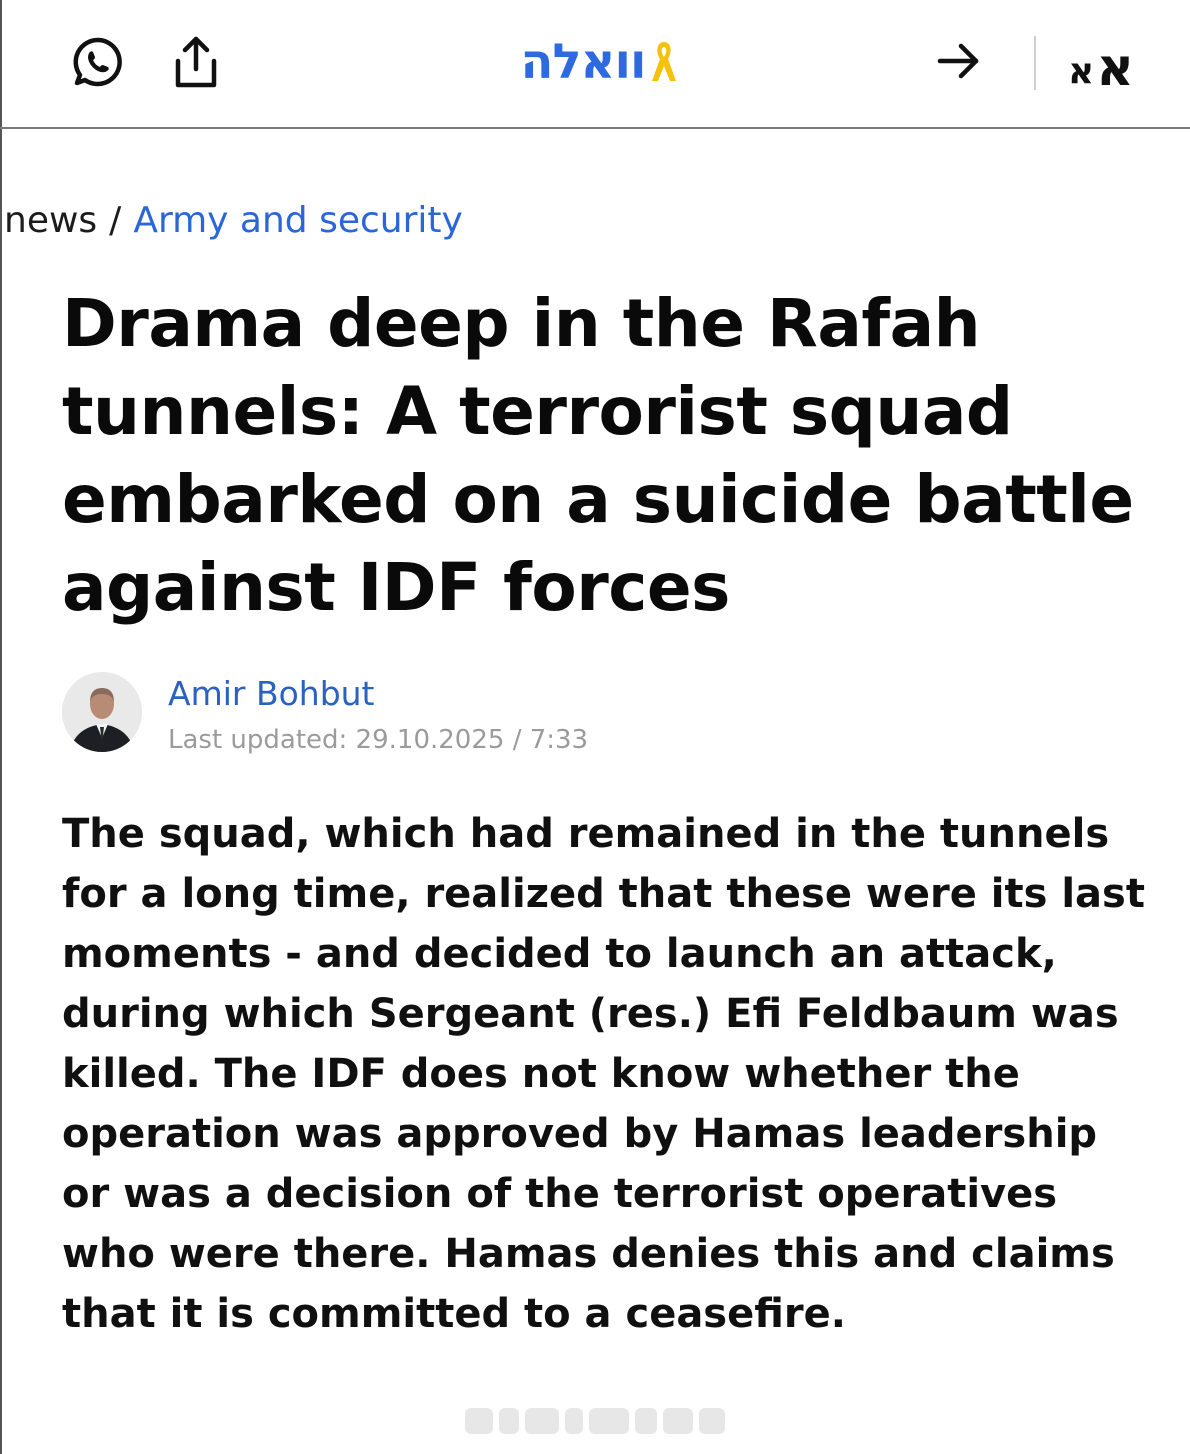 This screenshot has height=1454, width=1190. I want to click on logo-text: וואלה, so click(583, 62).